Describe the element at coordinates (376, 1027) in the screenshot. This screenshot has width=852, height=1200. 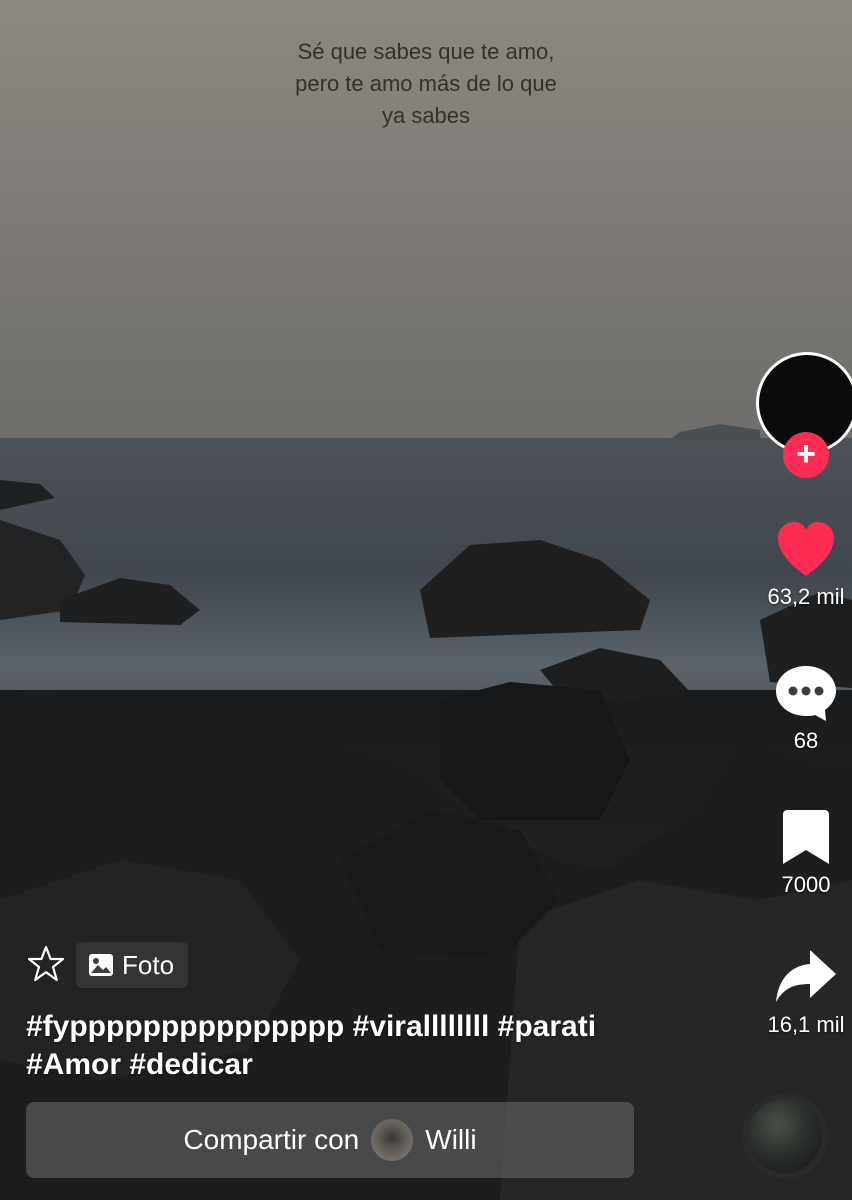
I see `hashtags-line1: #fyppppppppppppppp #virallllllll #parati` at that location.